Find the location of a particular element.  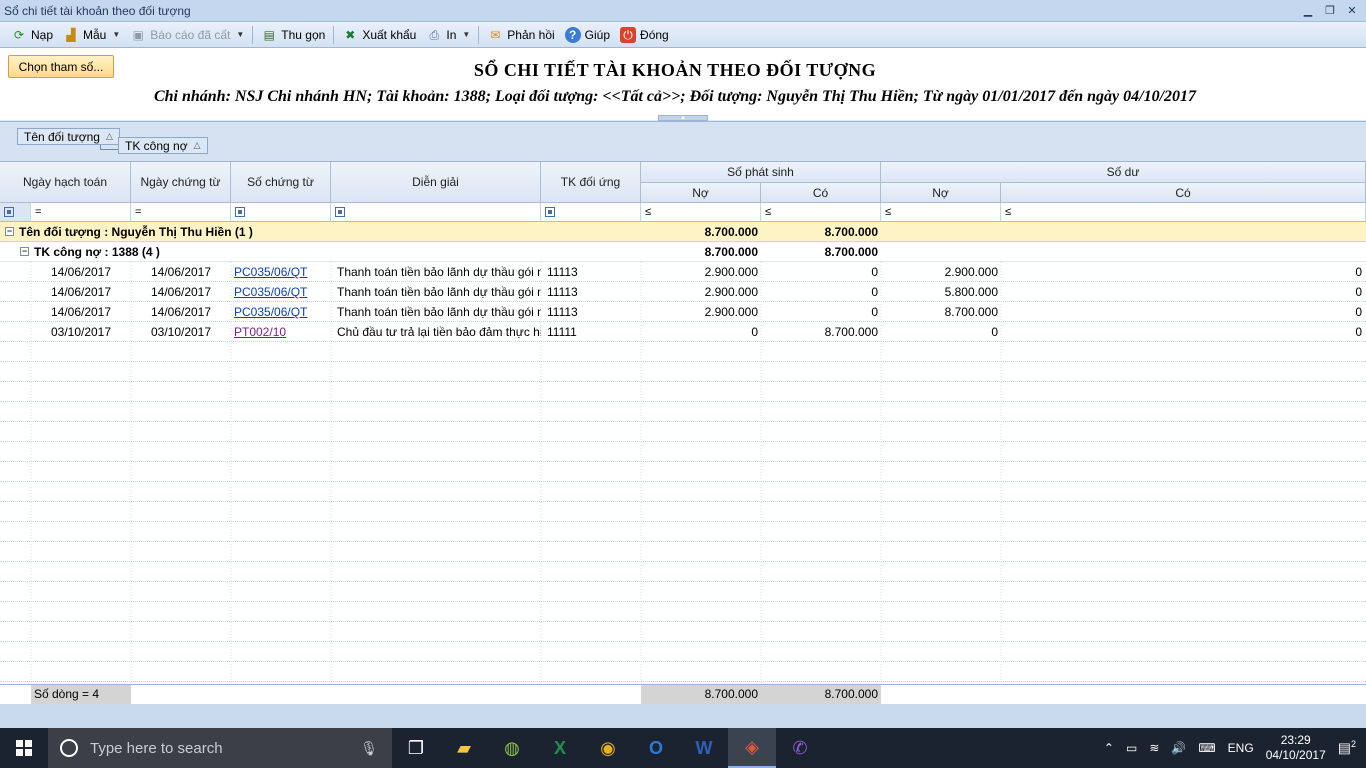

print-button: ⎙ In ▼ is located at coordinates (448, 35).